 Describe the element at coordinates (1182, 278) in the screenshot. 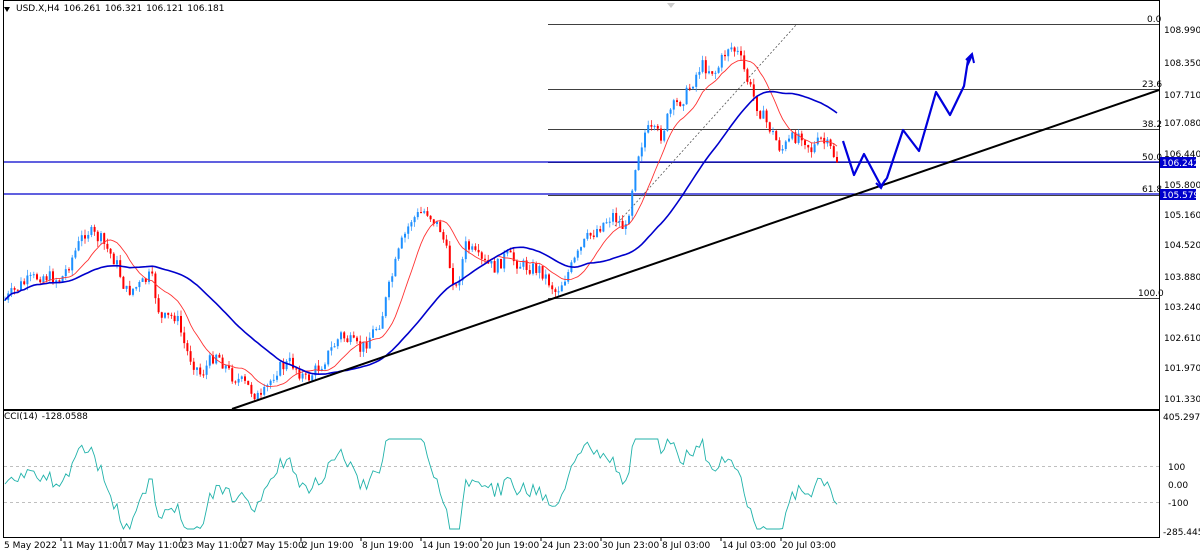

I see `price-tick: 103.880` at that location.